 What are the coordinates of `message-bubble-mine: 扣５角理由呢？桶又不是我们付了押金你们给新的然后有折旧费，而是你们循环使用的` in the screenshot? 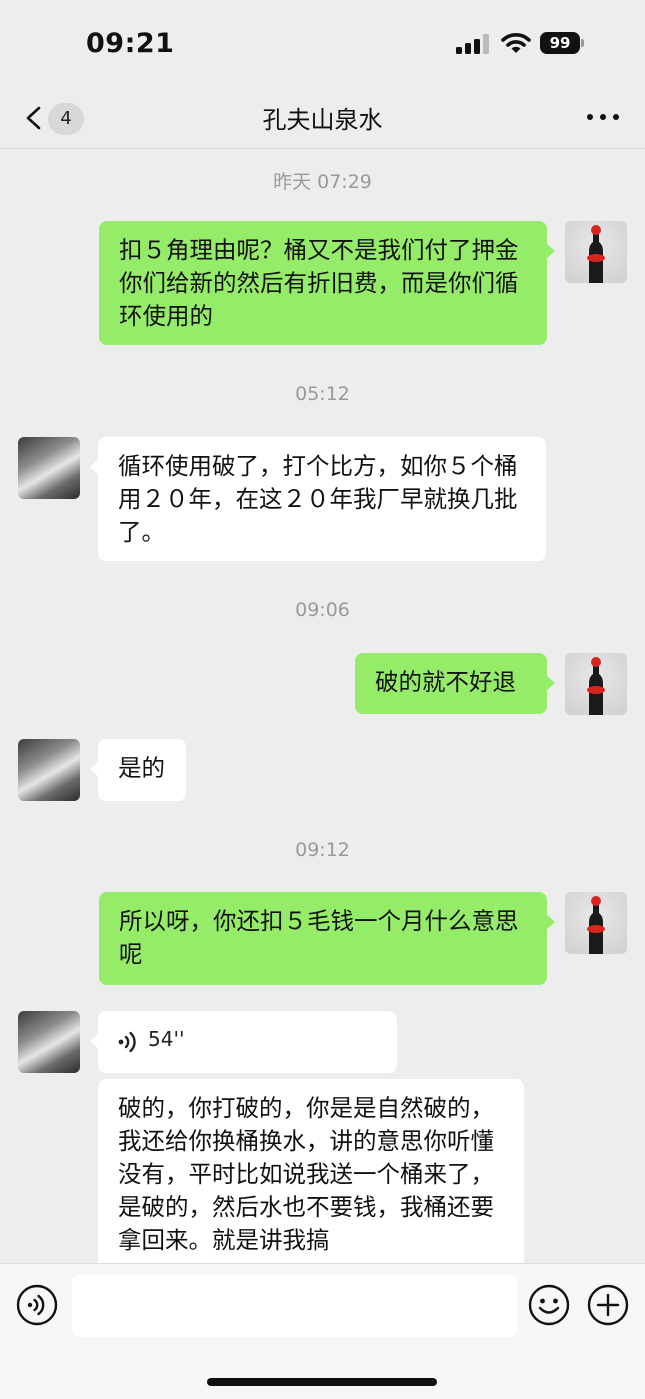 It's located at (327, 283).